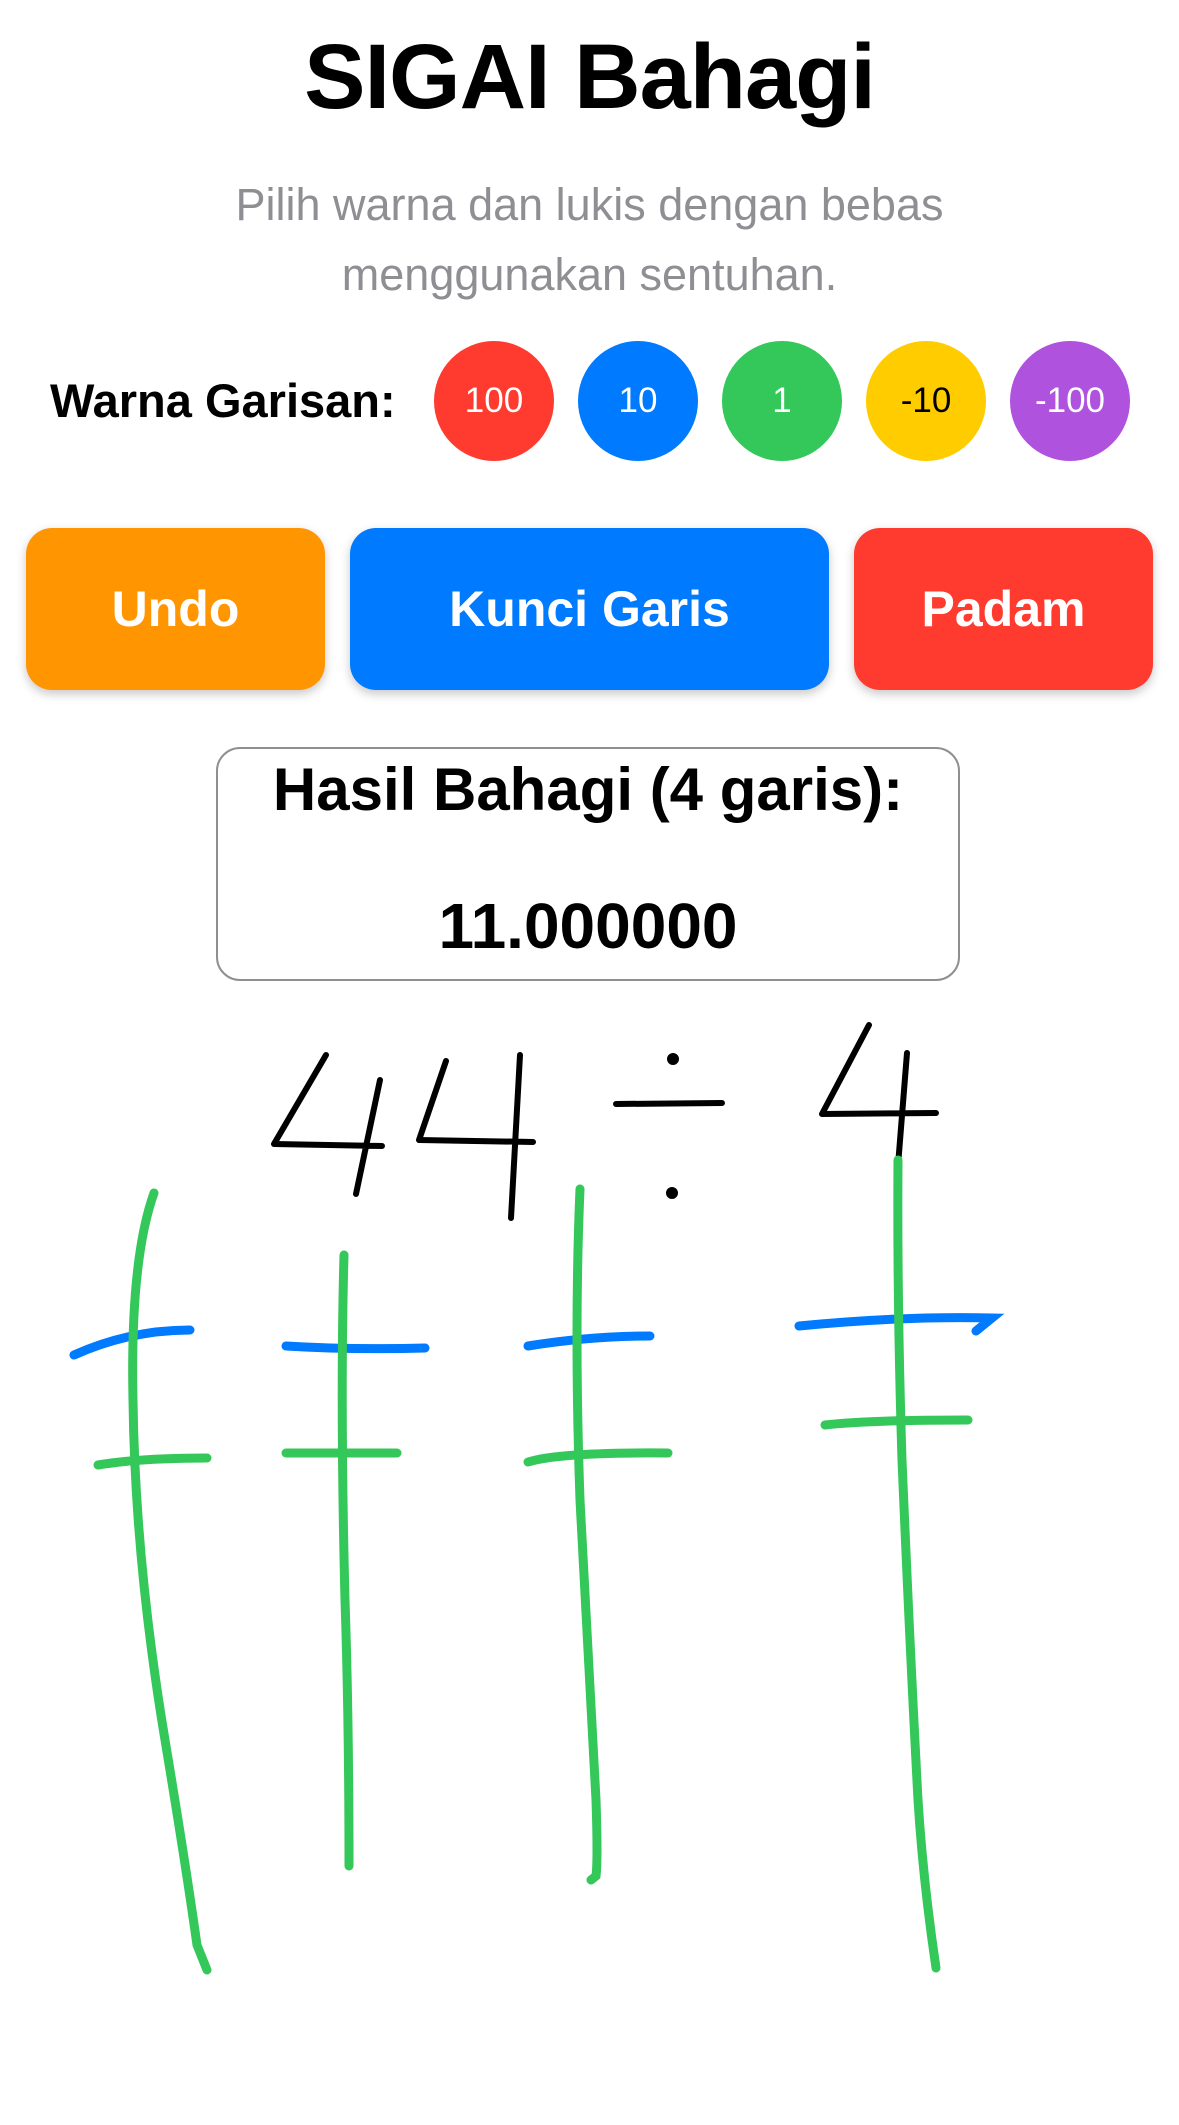 The height and width of the screenshot is (2125, 1179). What do you see at coordinates (926, 401) in the screenshot?
I see `swatch-minus-10: -10` at bounding box center [926, 401].